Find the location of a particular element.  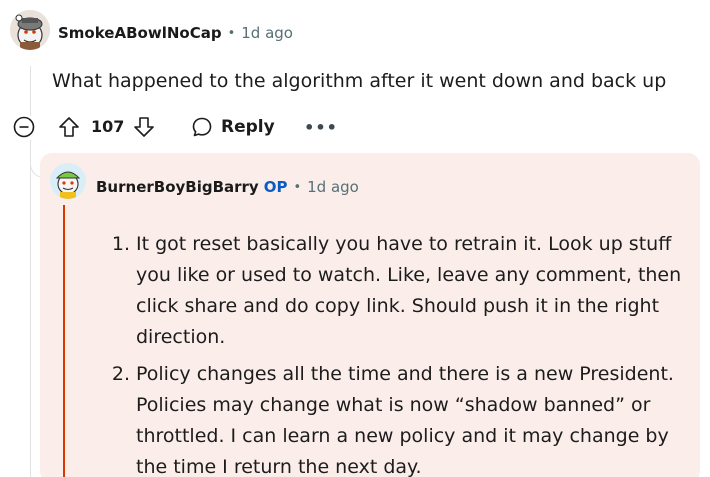

comment-meta: SmokeABowlNoCap • 1d ago is located at coordinates (175, 33).